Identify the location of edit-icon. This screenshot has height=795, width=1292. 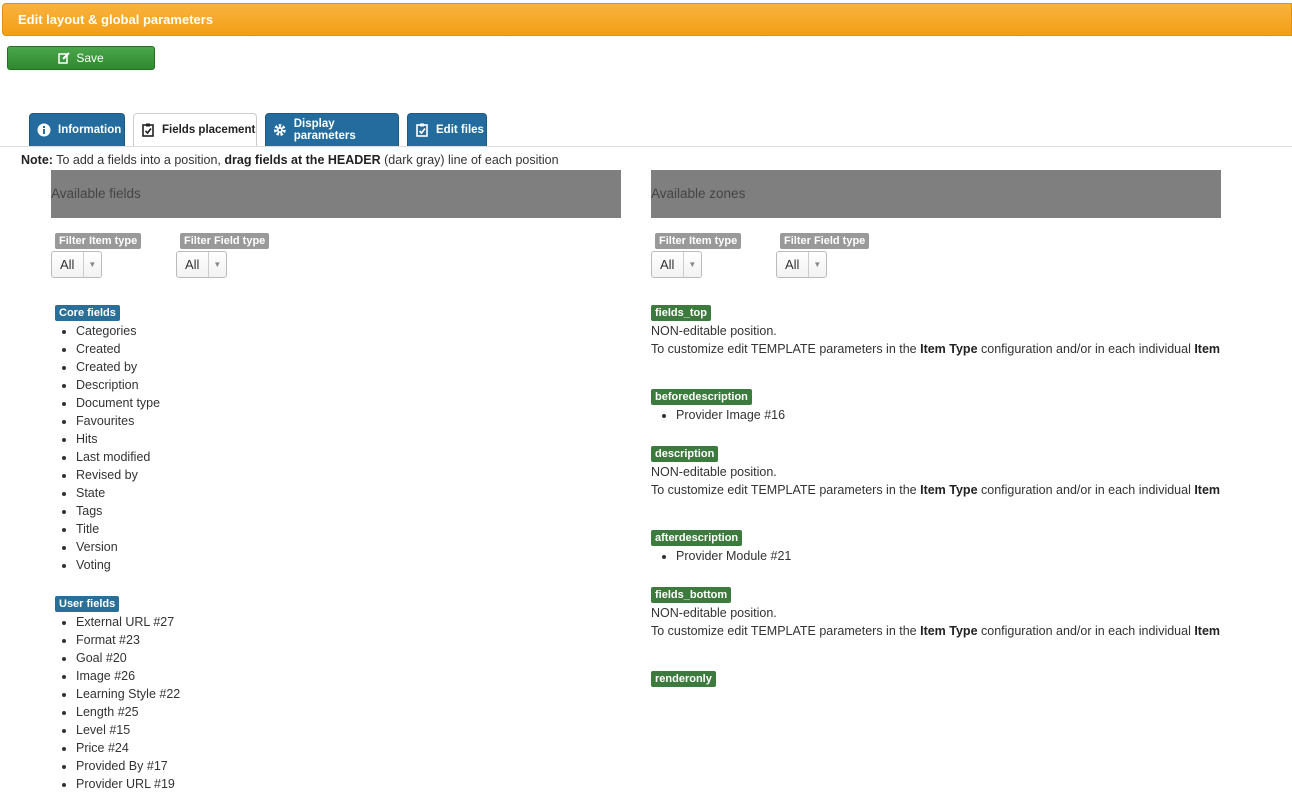
(64, 58).